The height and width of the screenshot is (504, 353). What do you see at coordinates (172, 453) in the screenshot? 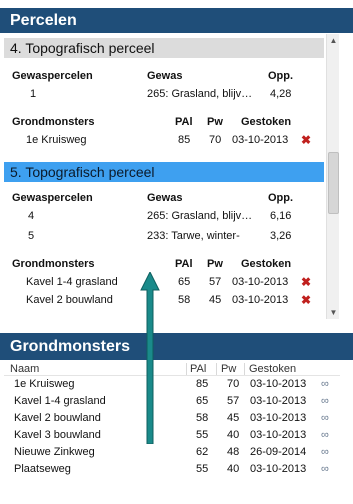
I see `table-row: Nieuwe Zinkweg 62 48 26-09-2014 ∞` at bounding box center [172, 453].